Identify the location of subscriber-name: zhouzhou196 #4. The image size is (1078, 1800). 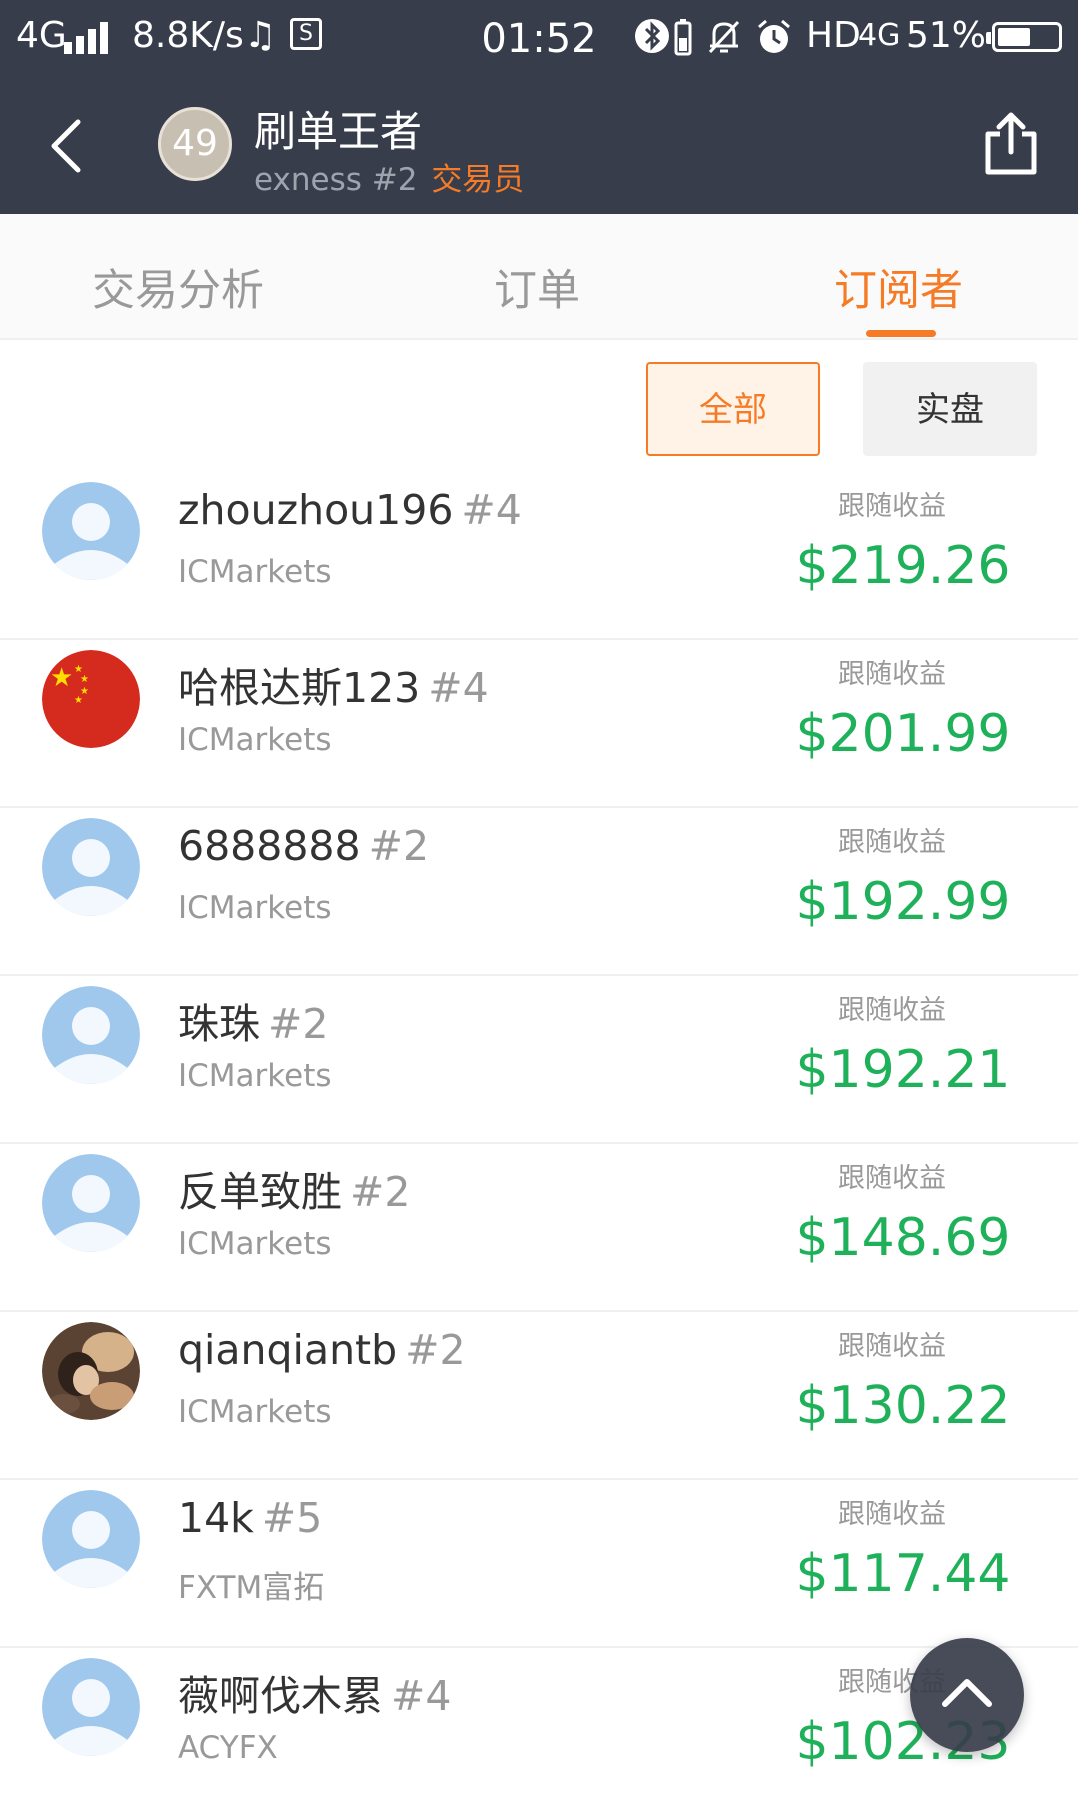
(350, 510).